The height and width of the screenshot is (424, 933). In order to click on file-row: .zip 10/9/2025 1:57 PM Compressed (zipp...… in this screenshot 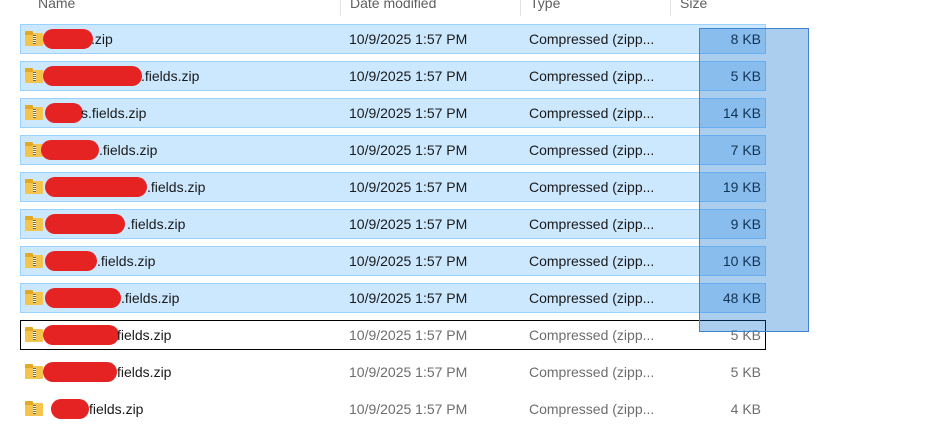, I will do `click(393, 39)`.